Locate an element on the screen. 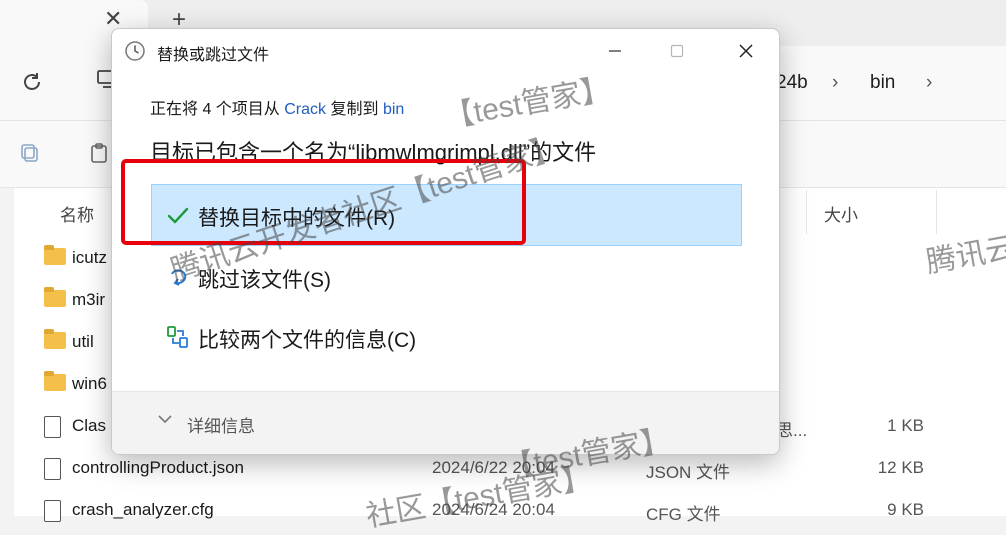  maximize-icon is located at coordinates (677, 51).